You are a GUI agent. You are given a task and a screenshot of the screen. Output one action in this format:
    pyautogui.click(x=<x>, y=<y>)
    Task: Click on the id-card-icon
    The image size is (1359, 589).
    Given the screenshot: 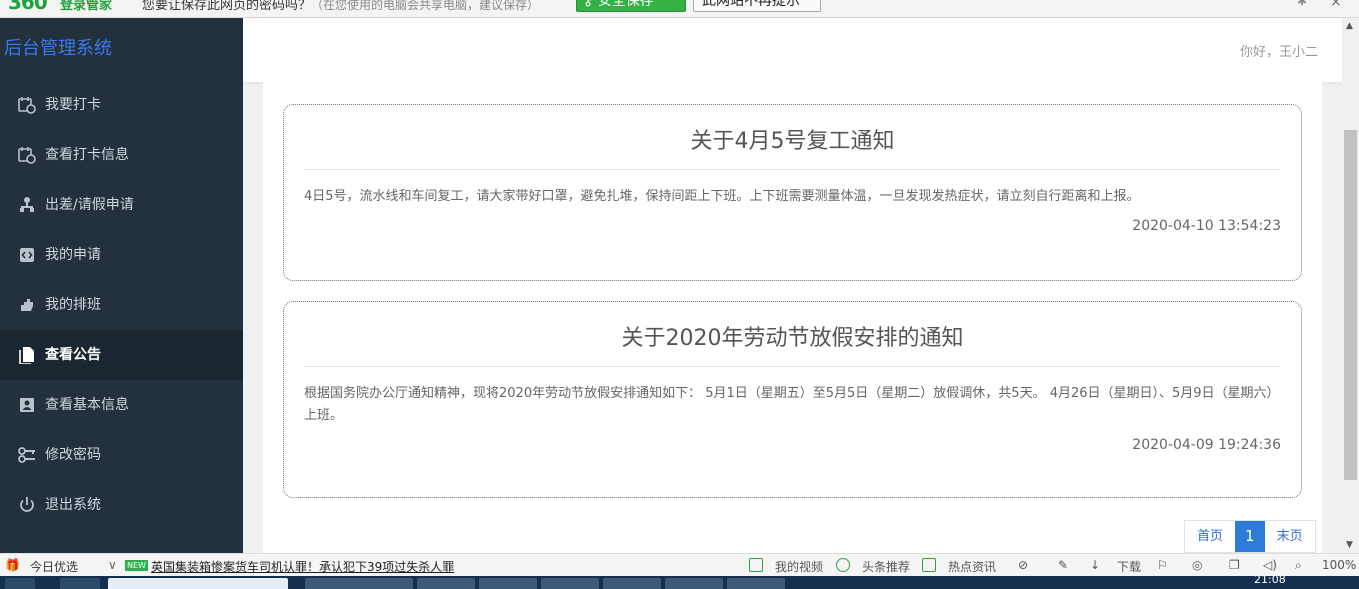 What is the action you would take?
    pyautogui.click(x=27, y=405)
    